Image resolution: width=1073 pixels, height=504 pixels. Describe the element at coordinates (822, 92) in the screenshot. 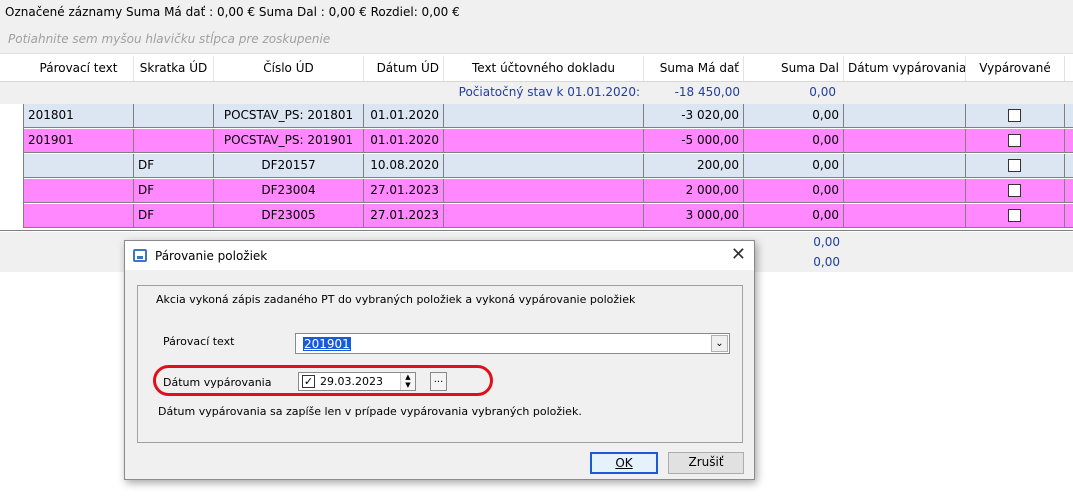

I see `initial-balance-dal: 0,00` at that location.